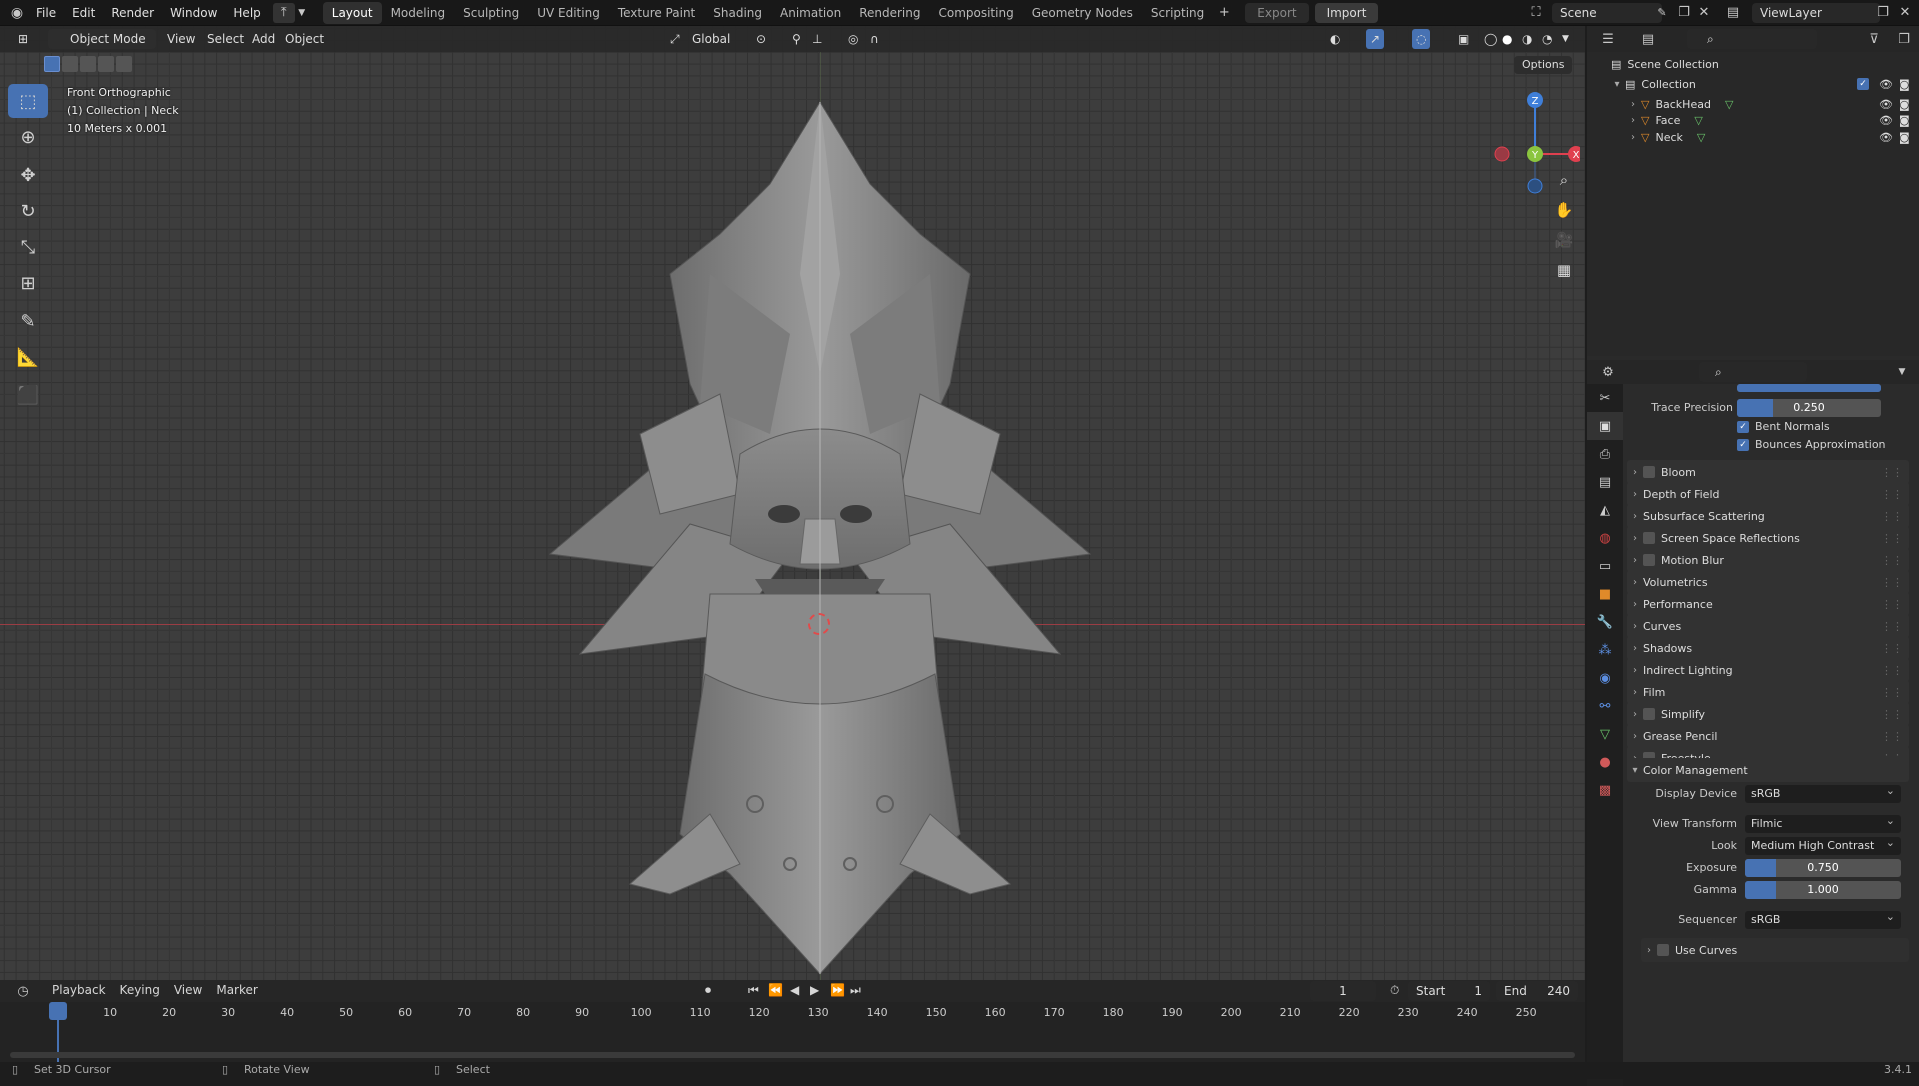  I want to click on panel-film: › Film ⋮⋮, so click(1768, 692).